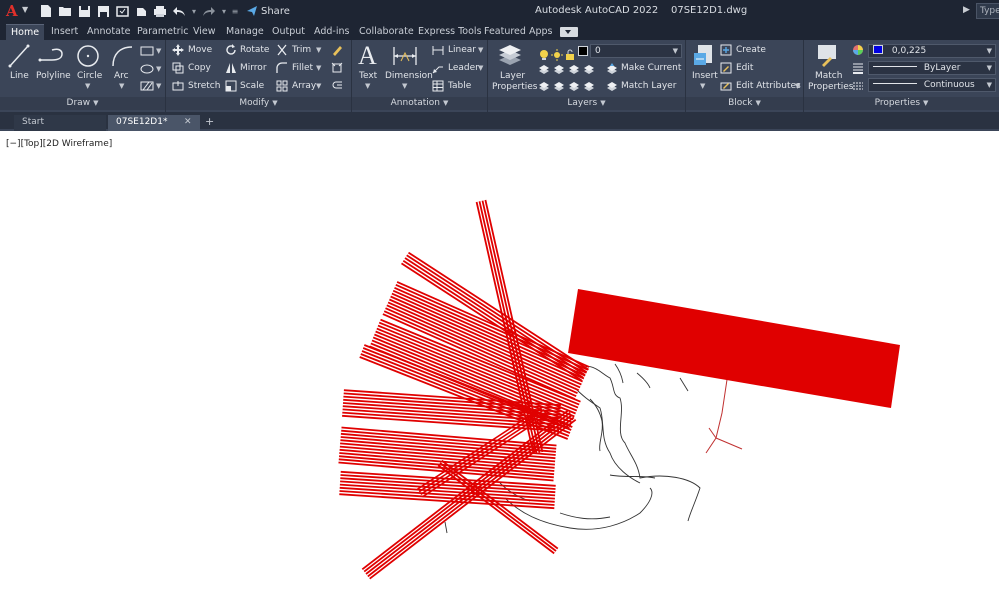 The image size is (999, 616). I want to click on insert-label: Insert, so click(705, 76).